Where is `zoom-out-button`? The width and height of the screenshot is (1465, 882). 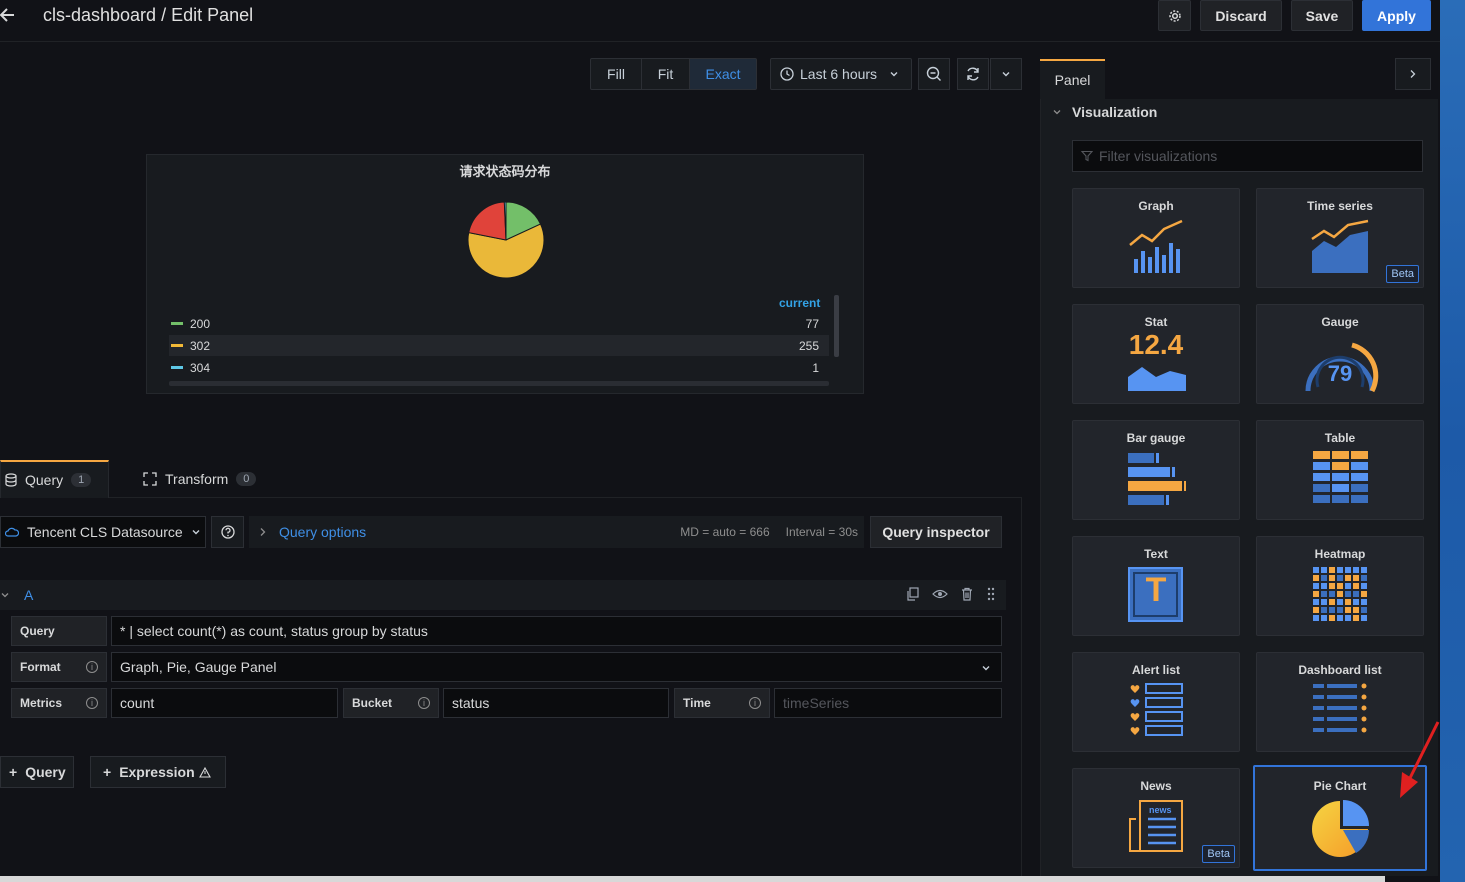 zoom-out-button is located at coordinates (934, 74).